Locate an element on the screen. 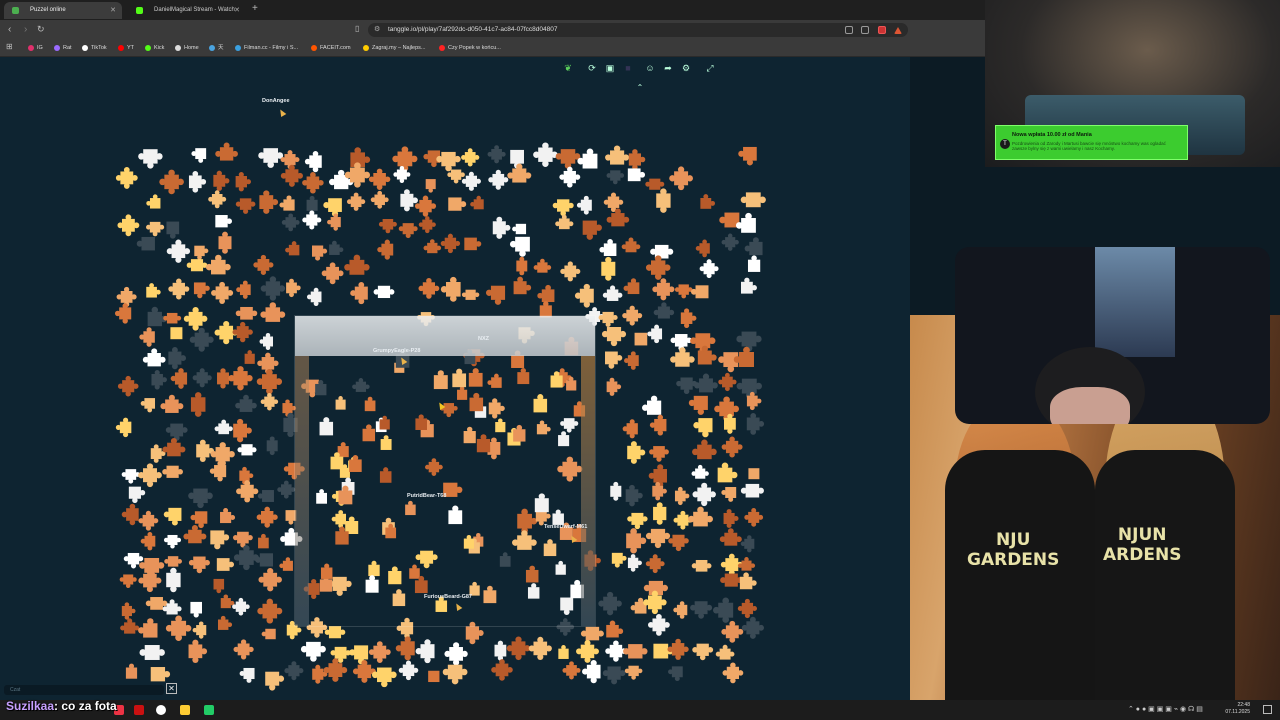  tab-stream: DanielMagical Stream - Watch Li... ✕ is located at coordinates (187, 16).